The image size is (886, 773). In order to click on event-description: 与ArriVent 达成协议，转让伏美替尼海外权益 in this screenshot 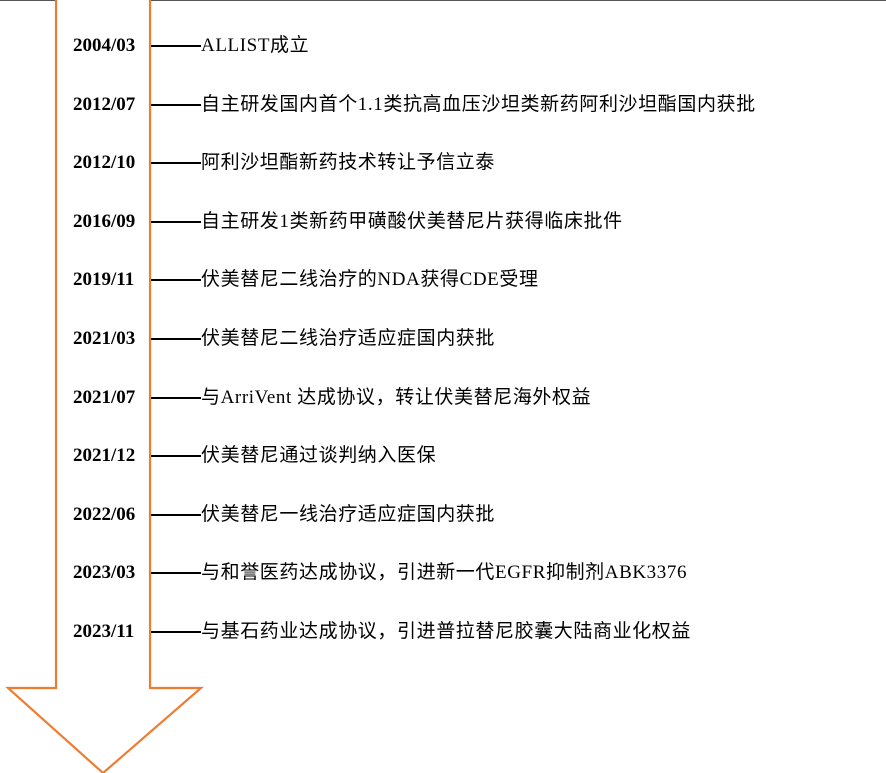, I will do `click(396, 397)`.